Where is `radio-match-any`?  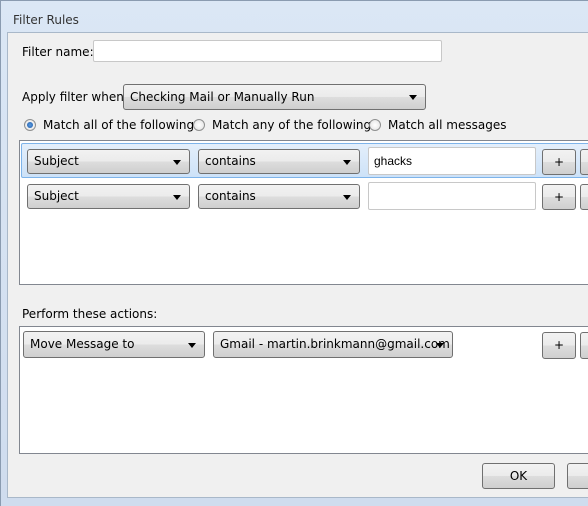
radio-match-any is located at coordinates (199, 125).